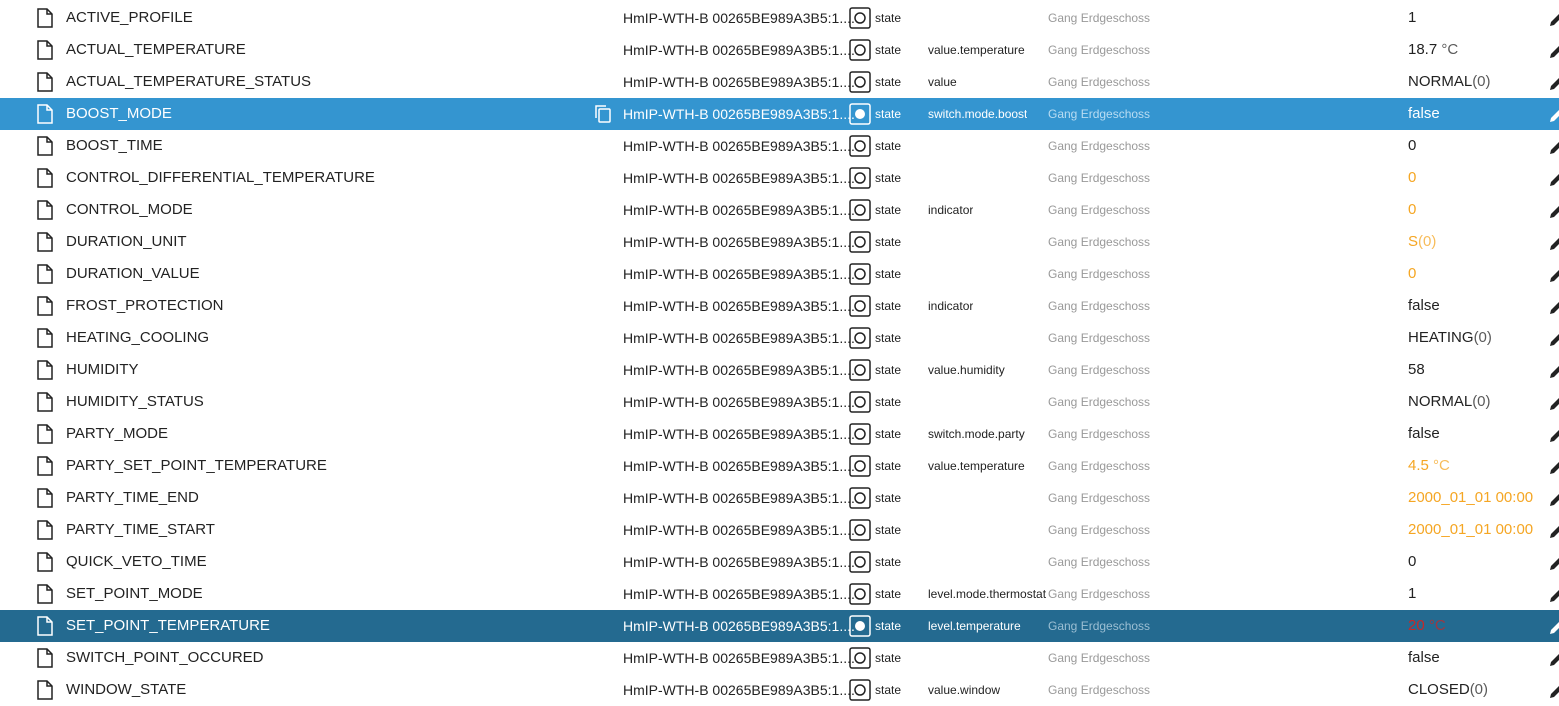 This screenshot has height=706, width=1559. I want to click on object-value: 58, so click(1416, 370).